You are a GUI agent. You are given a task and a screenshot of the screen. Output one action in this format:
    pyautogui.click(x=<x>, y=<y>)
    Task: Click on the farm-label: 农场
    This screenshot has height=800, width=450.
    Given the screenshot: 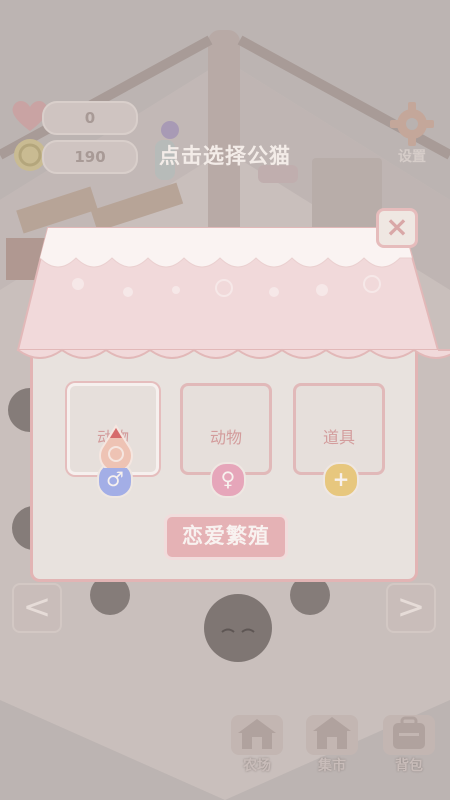 What is the action you would take?
    pyautogui.click(x=257, y=766)
    